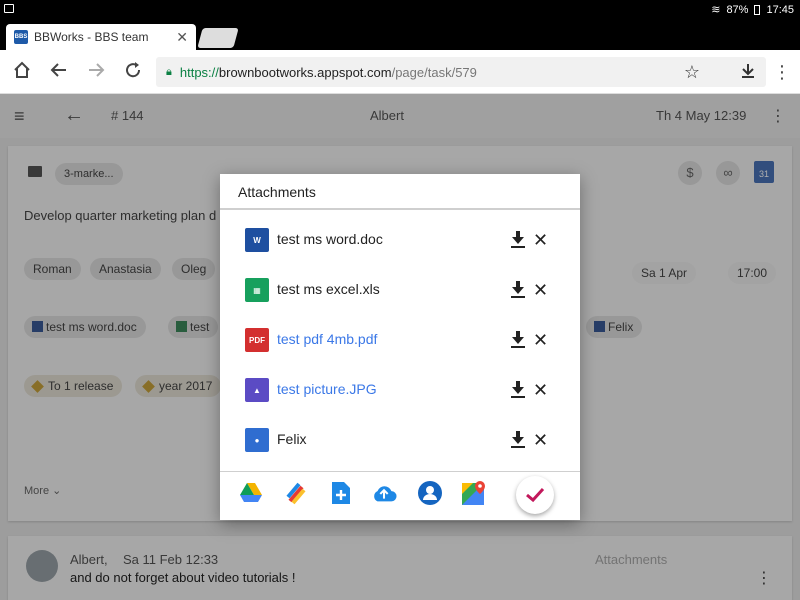 The width and height of the screenshot is (800, 600). Describe the element at coordinates (535, 495) in the screenshot. I see `confirm-check-button` at that location.